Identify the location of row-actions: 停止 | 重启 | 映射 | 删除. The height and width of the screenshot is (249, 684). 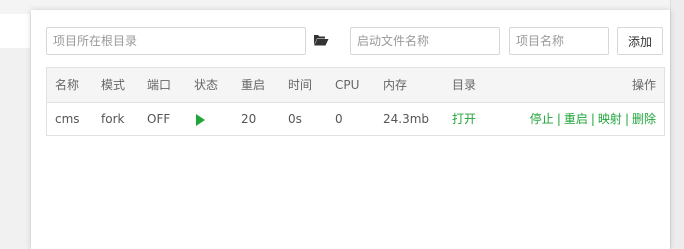
(593, 119).